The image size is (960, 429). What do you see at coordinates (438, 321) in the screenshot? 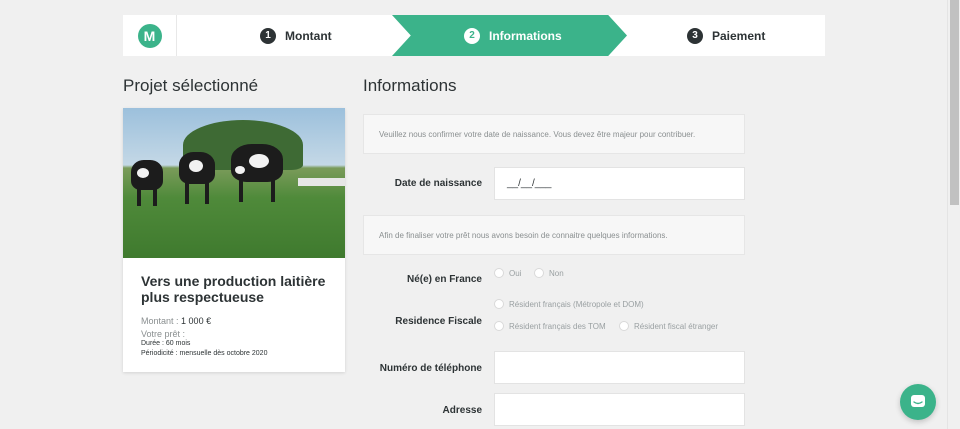
I see `tax-residence-label: Residence Fiscale` at bounding box center [438, 321].